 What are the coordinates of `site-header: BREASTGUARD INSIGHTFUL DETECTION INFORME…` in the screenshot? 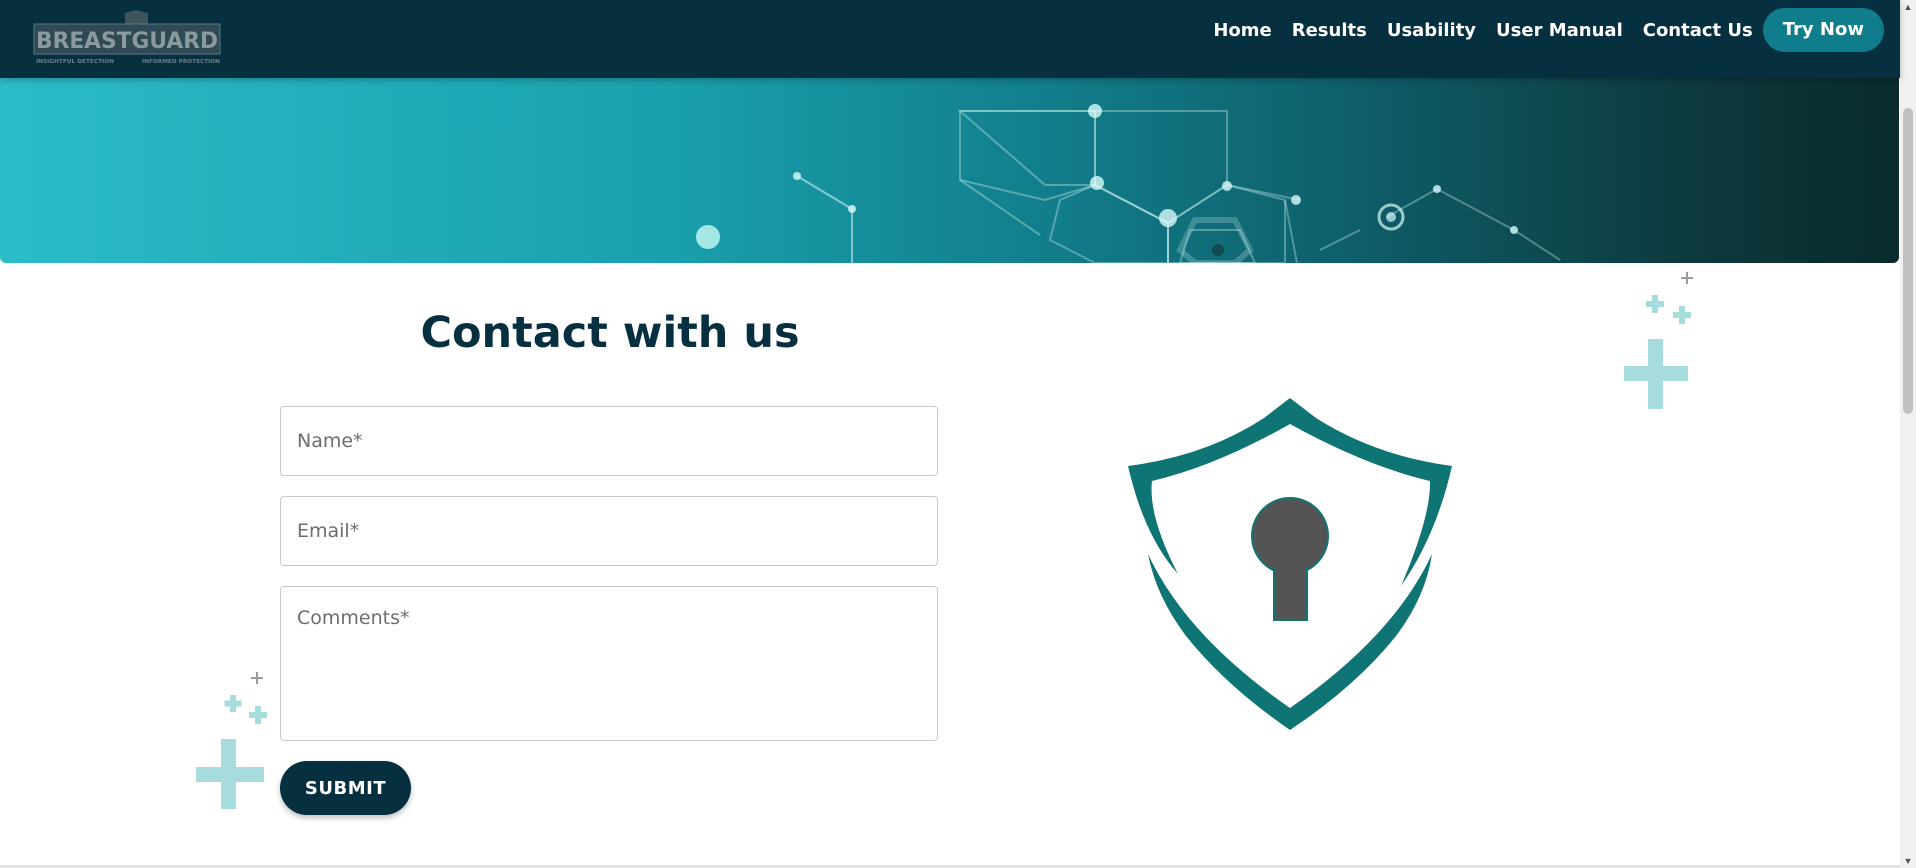 It's located at (950, 39).